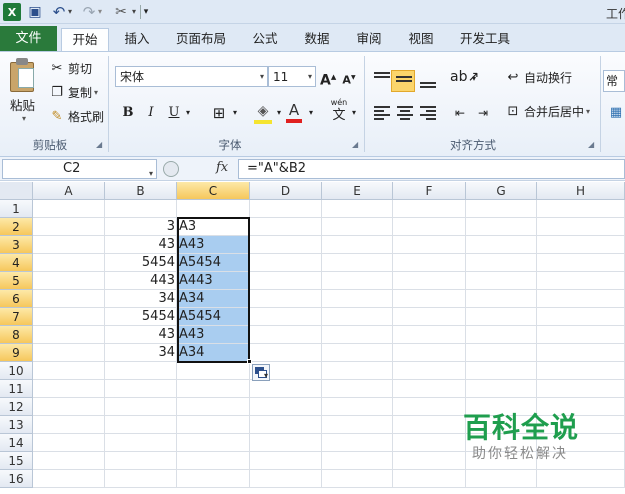 This screenshot has width=625, height=494. What do you see at coordinates (24, 118) in the screenshot?
I see `paste-dropdown-icon: ▾` at bounding box center [24, 118].